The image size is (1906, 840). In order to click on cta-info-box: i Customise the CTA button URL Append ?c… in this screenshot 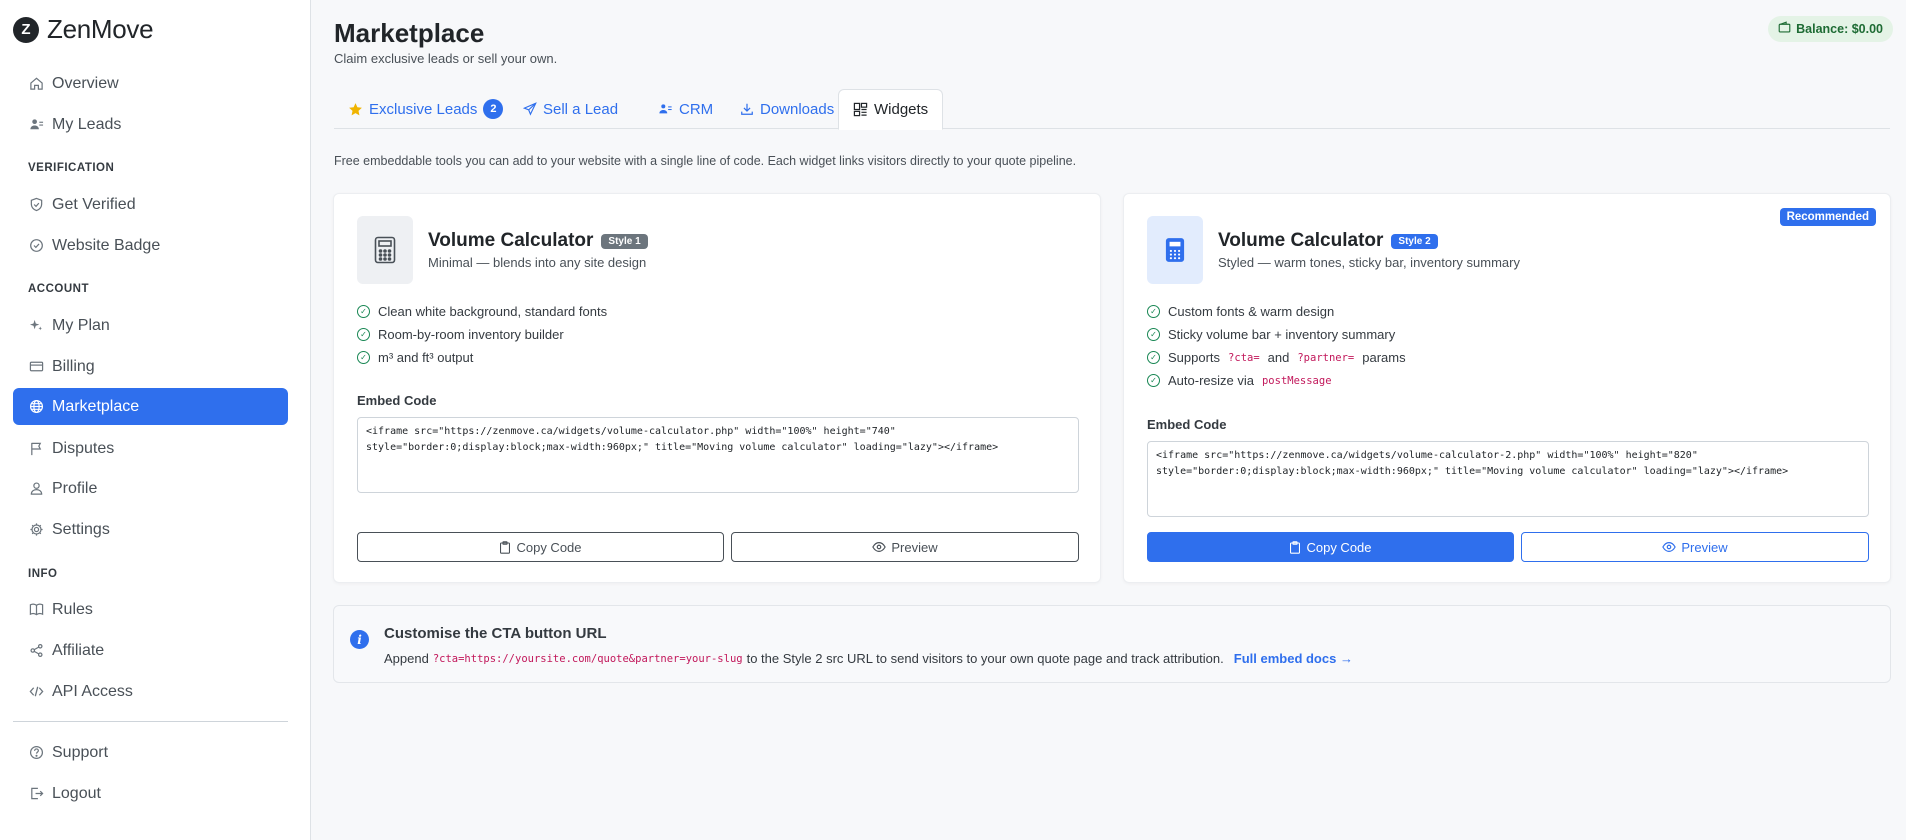, I will do `click(1112, 644)`.